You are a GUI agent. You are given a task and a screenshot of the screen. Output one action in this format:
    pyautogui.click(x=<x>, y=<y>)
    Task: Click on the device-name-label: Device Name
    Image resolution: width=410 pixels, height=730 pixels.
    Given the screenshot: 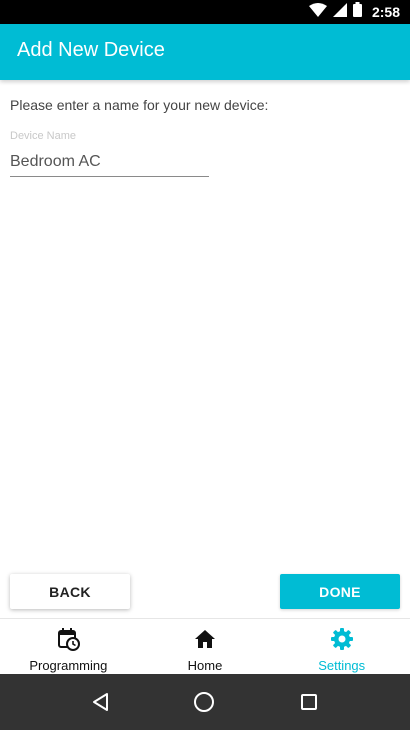 What is the action you would take?
    pyautogui.click(x=43, y=136)
    